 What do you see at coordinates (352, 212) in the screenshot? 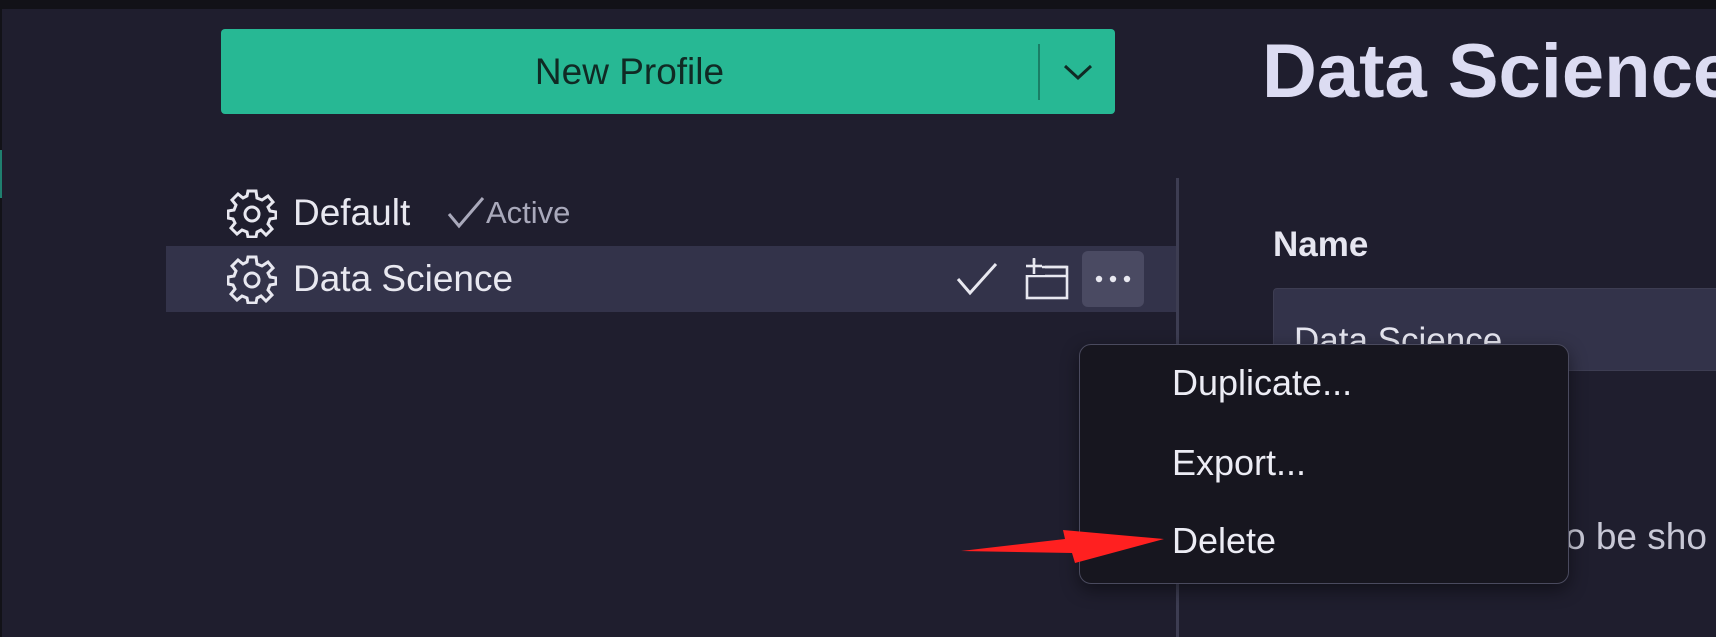
I see `profile-name: Default` at bounding box center [352, 212].